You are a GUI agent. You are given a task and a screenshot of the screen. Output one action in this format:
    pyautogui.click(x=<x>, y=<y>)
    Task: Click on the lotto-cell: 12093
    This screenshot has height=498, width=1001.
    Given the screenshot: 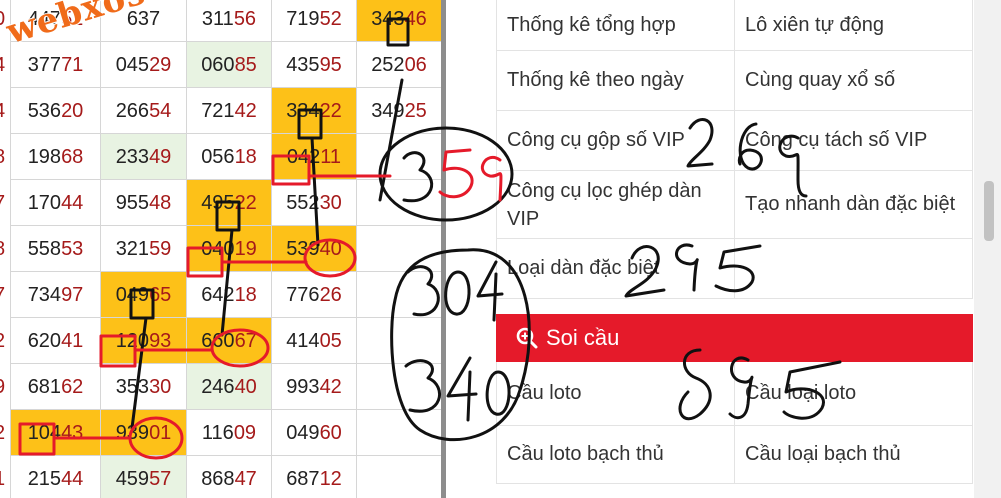 What is the action you would take?
    pyautogui.click(x=143, y=341)
    